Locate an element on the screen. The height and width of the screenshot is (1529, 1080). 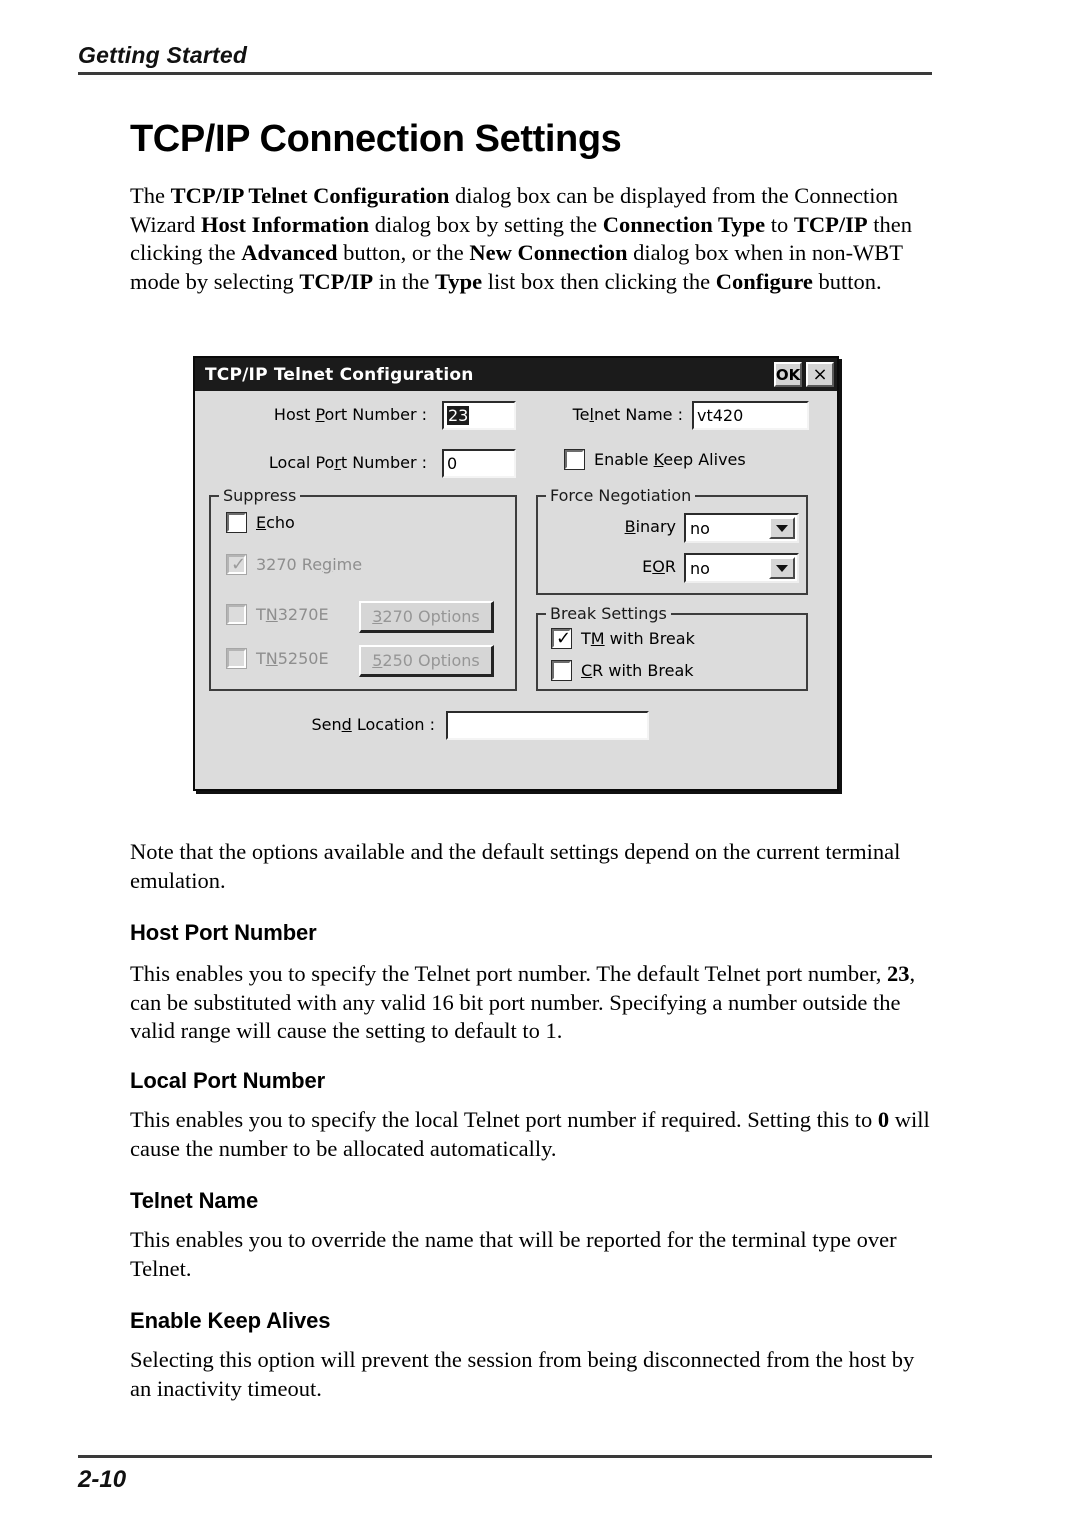
force-negotiation-group-title: Force Negotiation is located at coordinates (621, 495).